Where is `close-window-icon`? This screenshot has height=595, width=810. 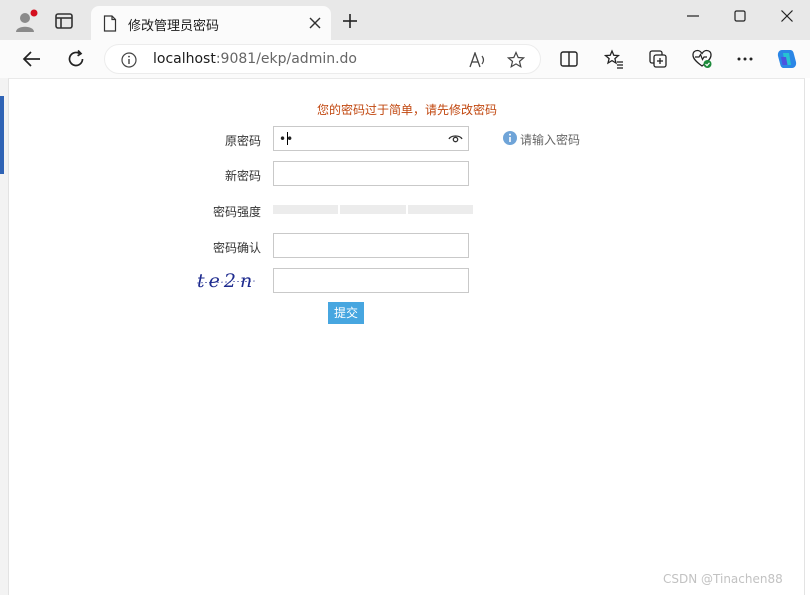
close-window-icon is located at coordinates (787, 16).